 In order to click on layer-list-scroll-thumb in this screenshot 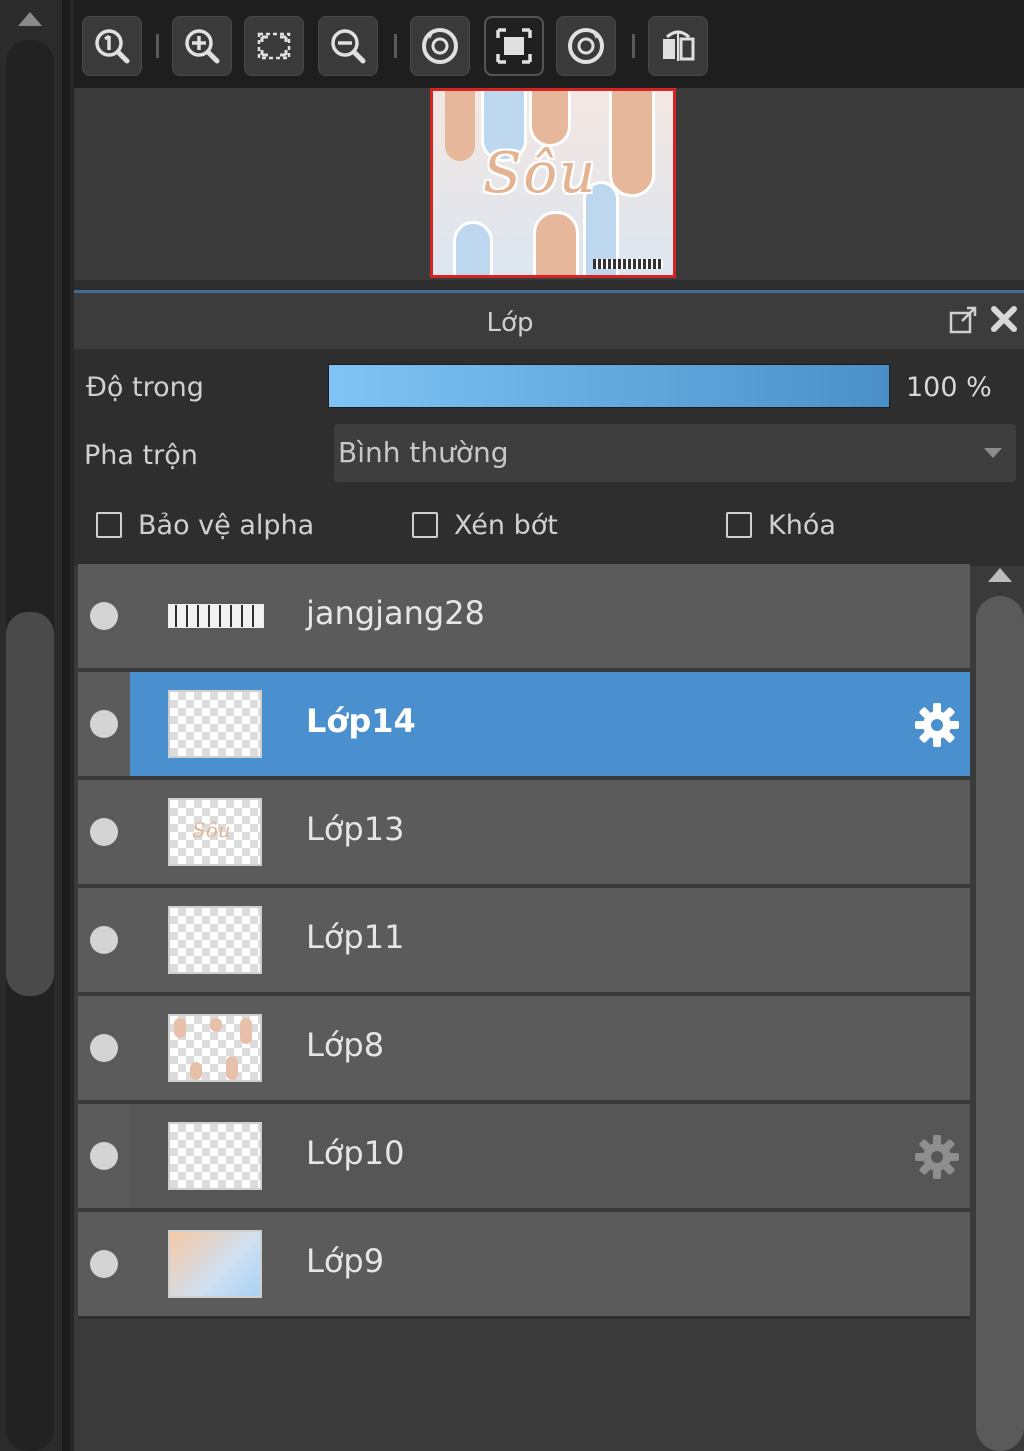, I will do `click(1000, 1023)`.